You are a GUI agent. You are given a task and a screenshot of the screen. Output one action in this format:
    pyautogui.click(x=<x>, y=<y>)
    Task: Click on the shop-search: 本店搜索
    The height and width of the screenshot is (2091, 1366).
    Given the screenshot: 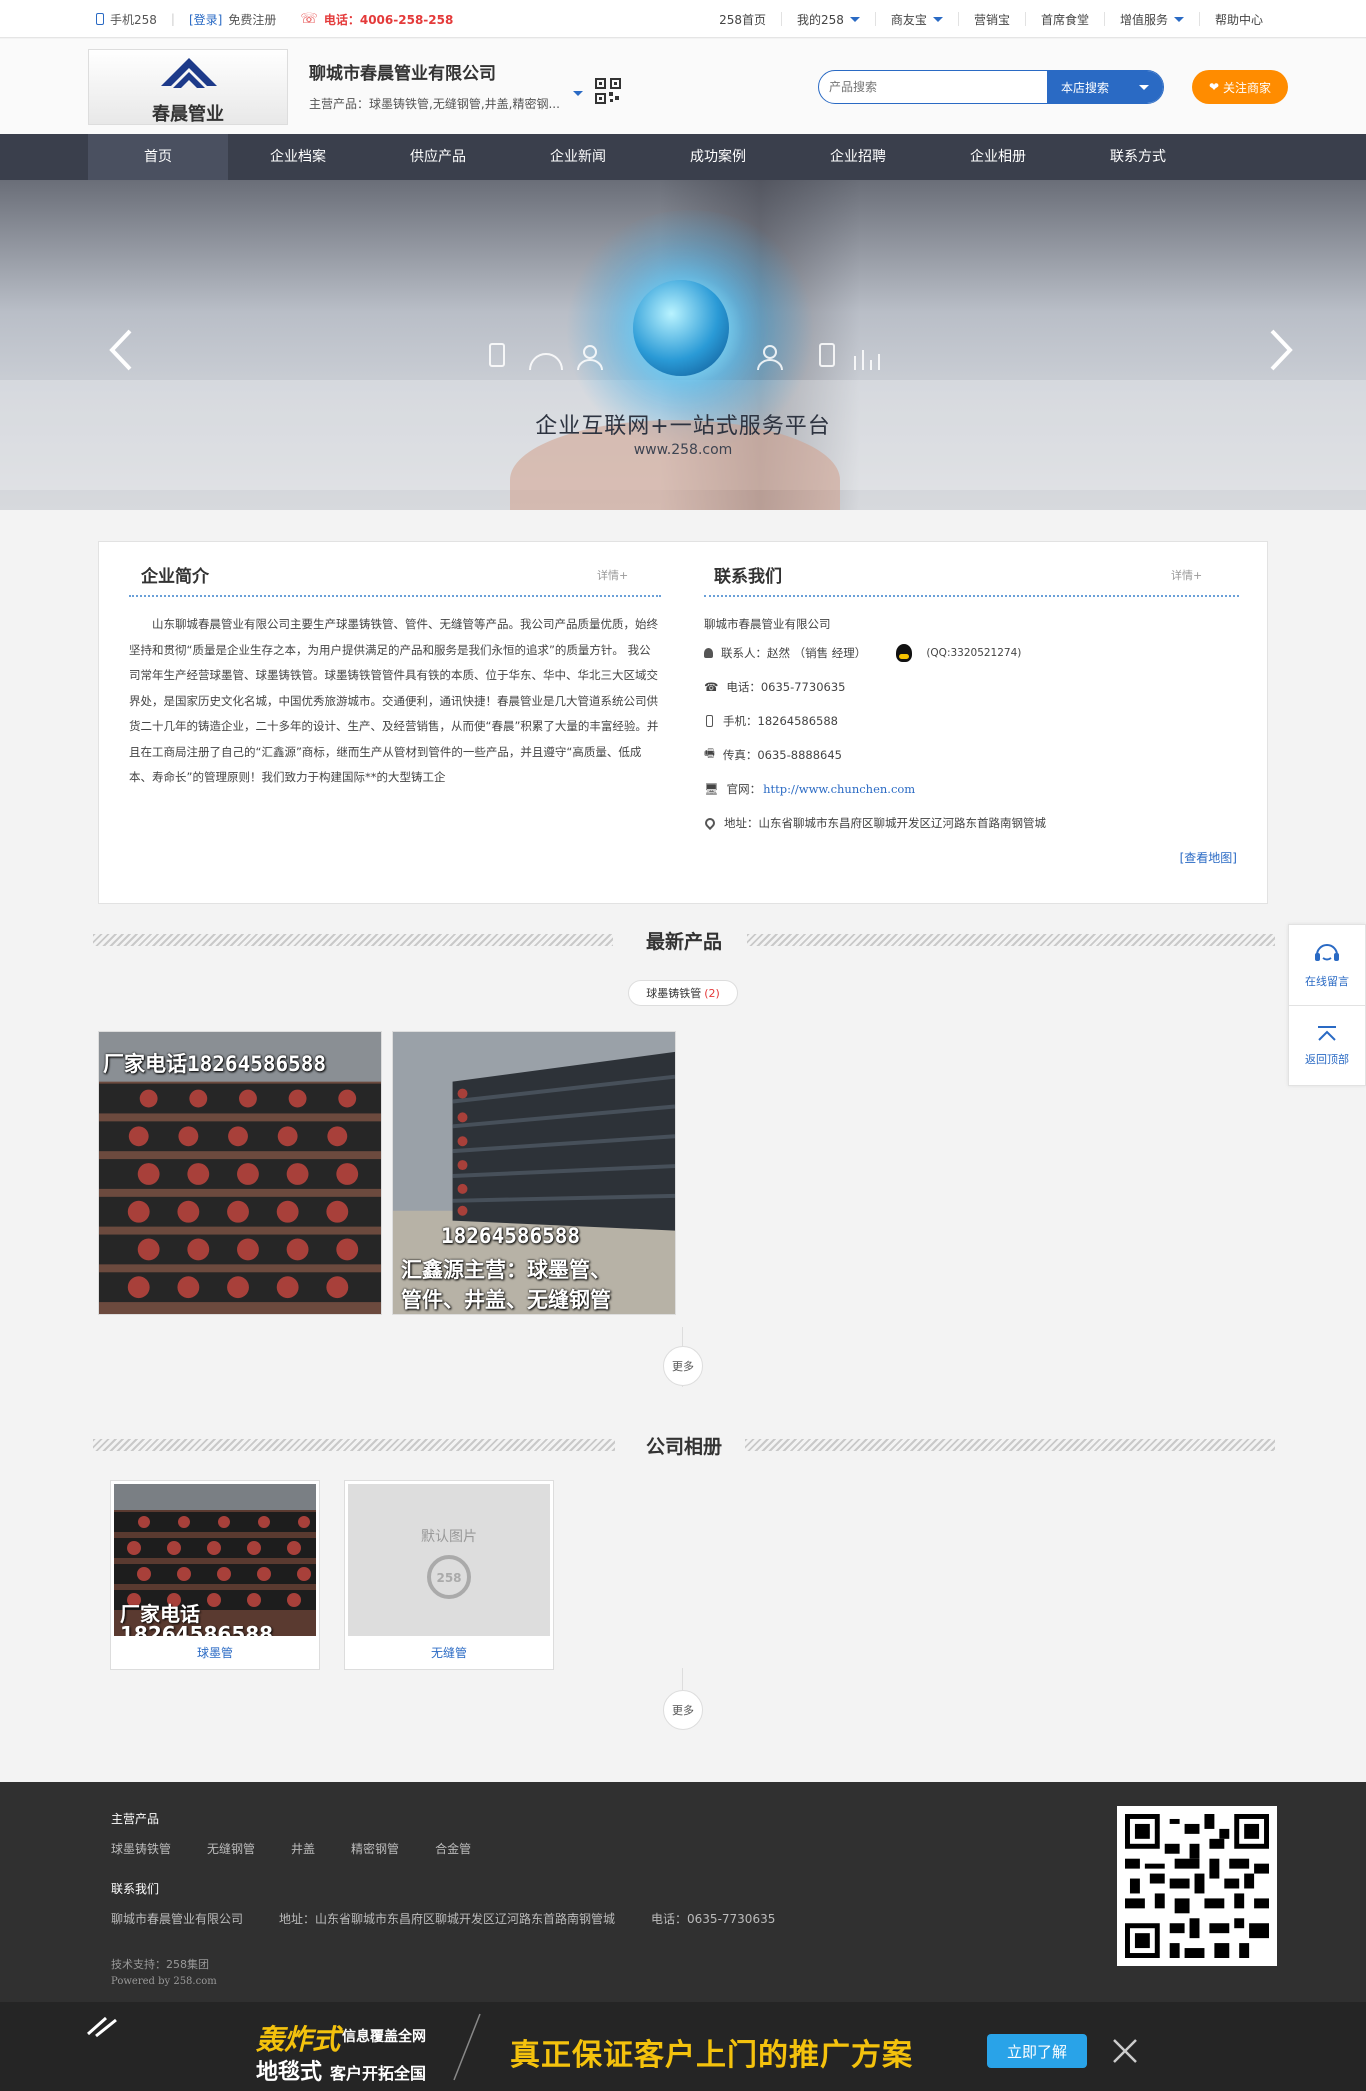 What is the action you would take?
    pyautogui.click(x=991, y=87)
    